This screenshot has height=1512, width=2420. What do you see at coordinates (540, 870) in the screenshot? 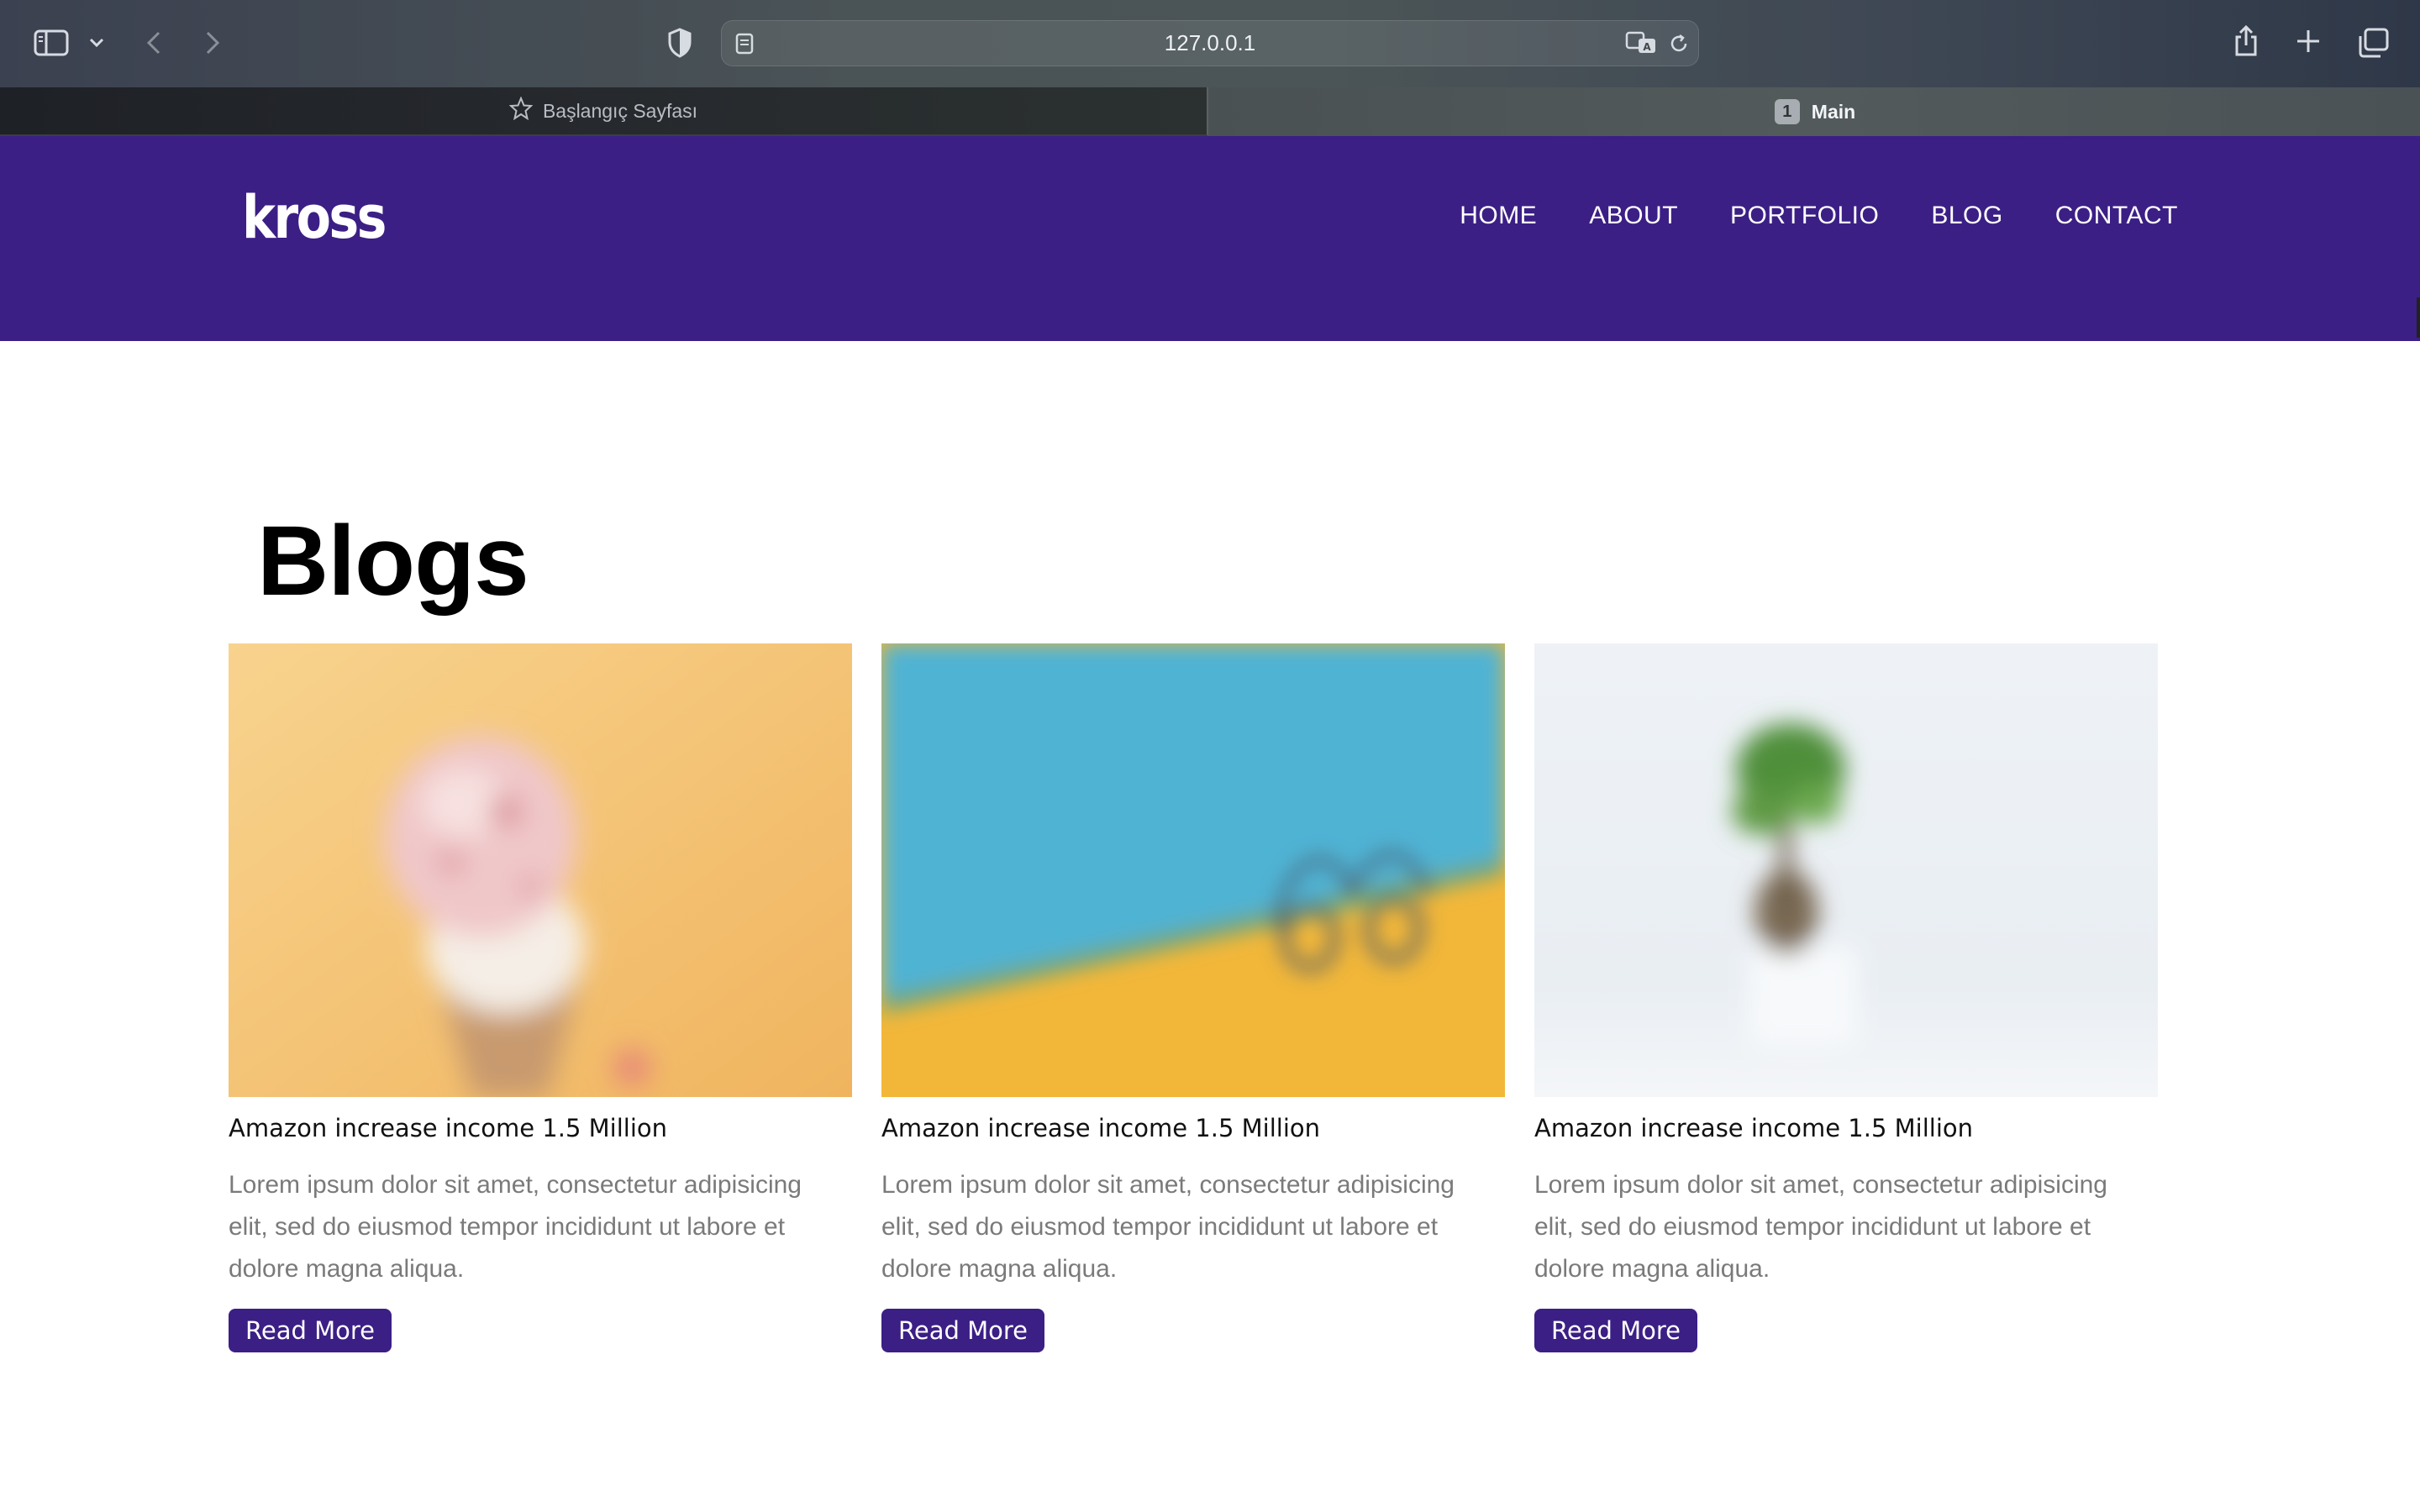
I see `ice-cream-image` at bounding box center [540, 870].